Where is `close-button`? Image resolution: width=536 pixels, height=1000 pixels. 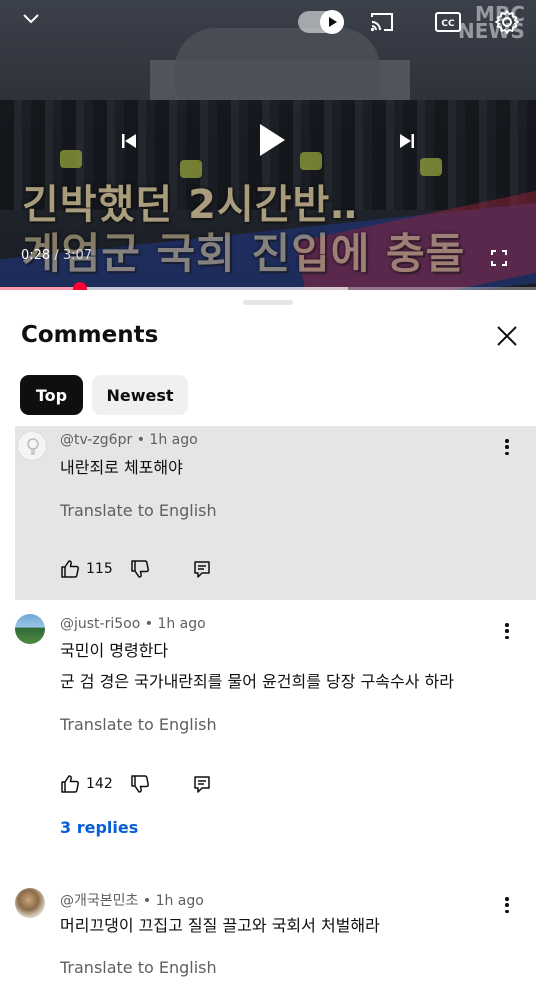 close-button is located at coordinates (507, 336).